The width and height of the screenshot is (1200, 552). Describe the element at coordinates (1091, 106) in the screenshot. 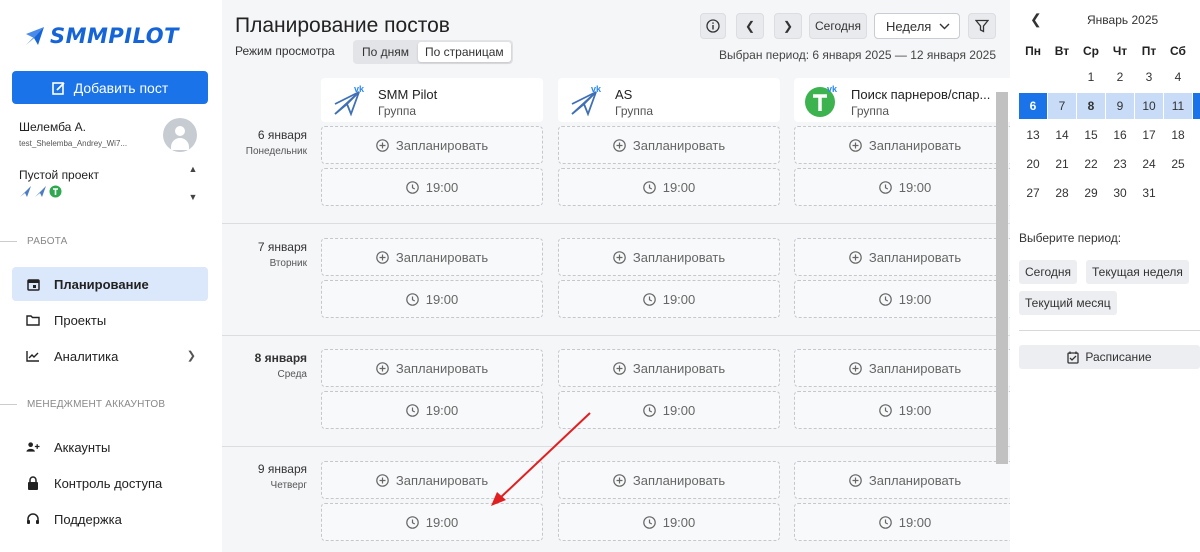

I see `calendar-day: 8` at that location.